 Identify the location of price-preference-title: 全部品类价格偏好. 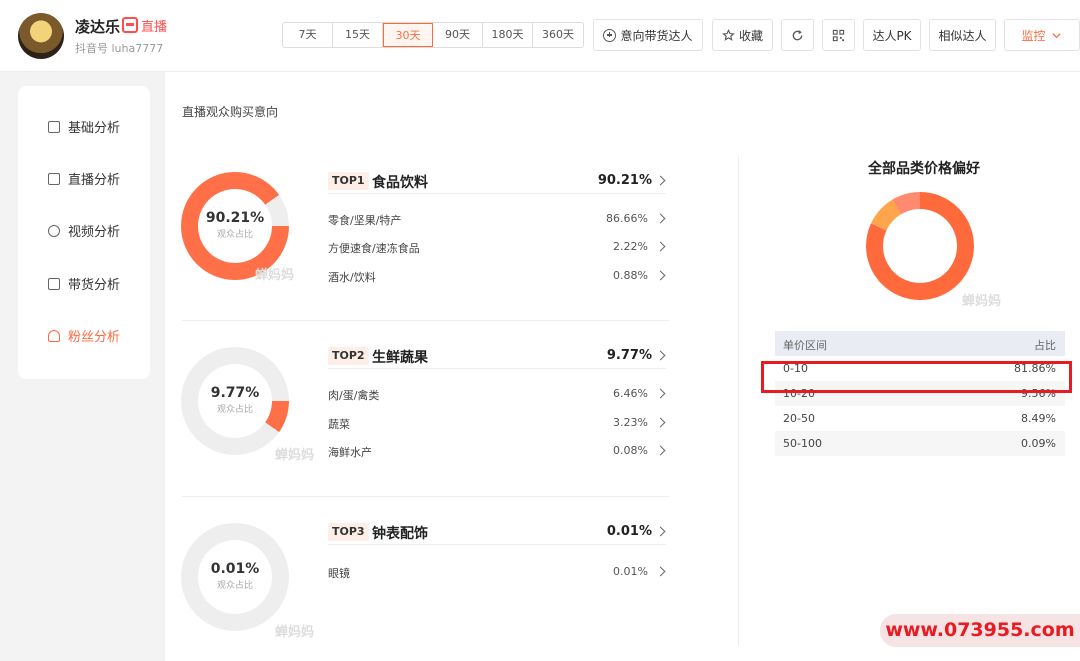
(924, 169).